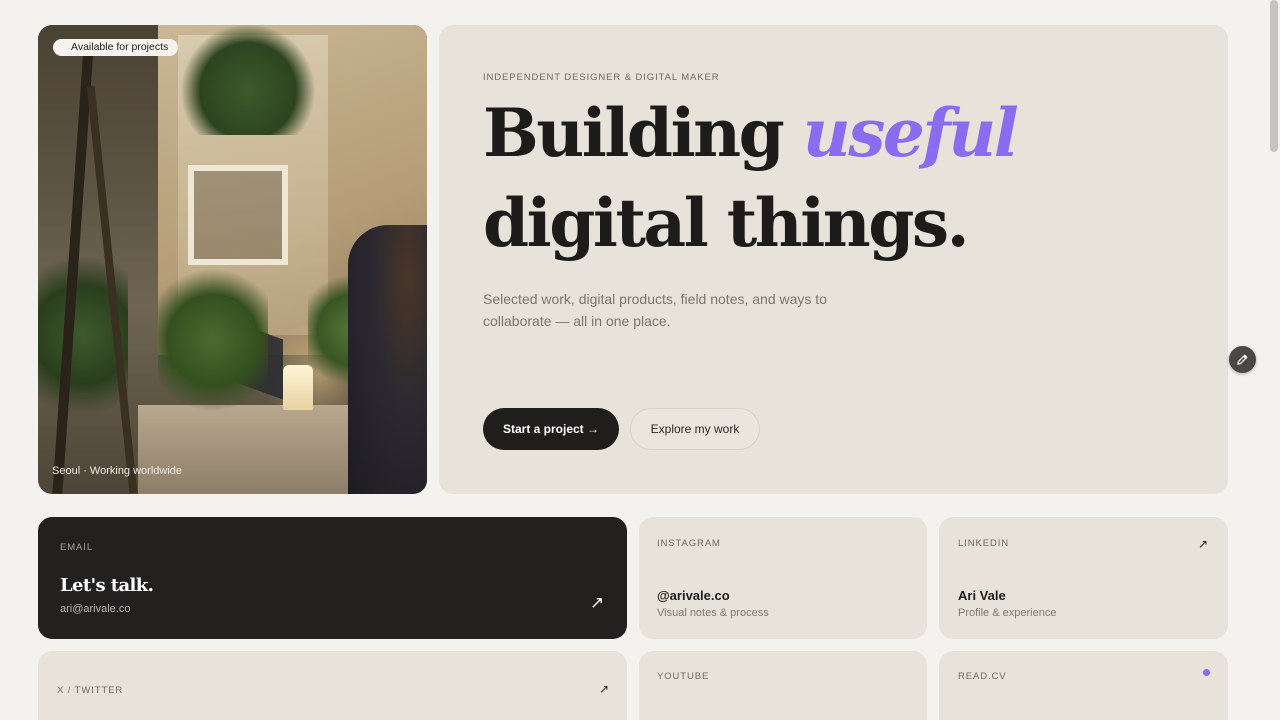 The height and width of the screenshot is (720, 1280). What do you see at coordinates (332, 578) in the screenshot?
I see `email-card: EMAIL Let's talk. ari@arivale.co ↗` at bounding box center [332, 578].